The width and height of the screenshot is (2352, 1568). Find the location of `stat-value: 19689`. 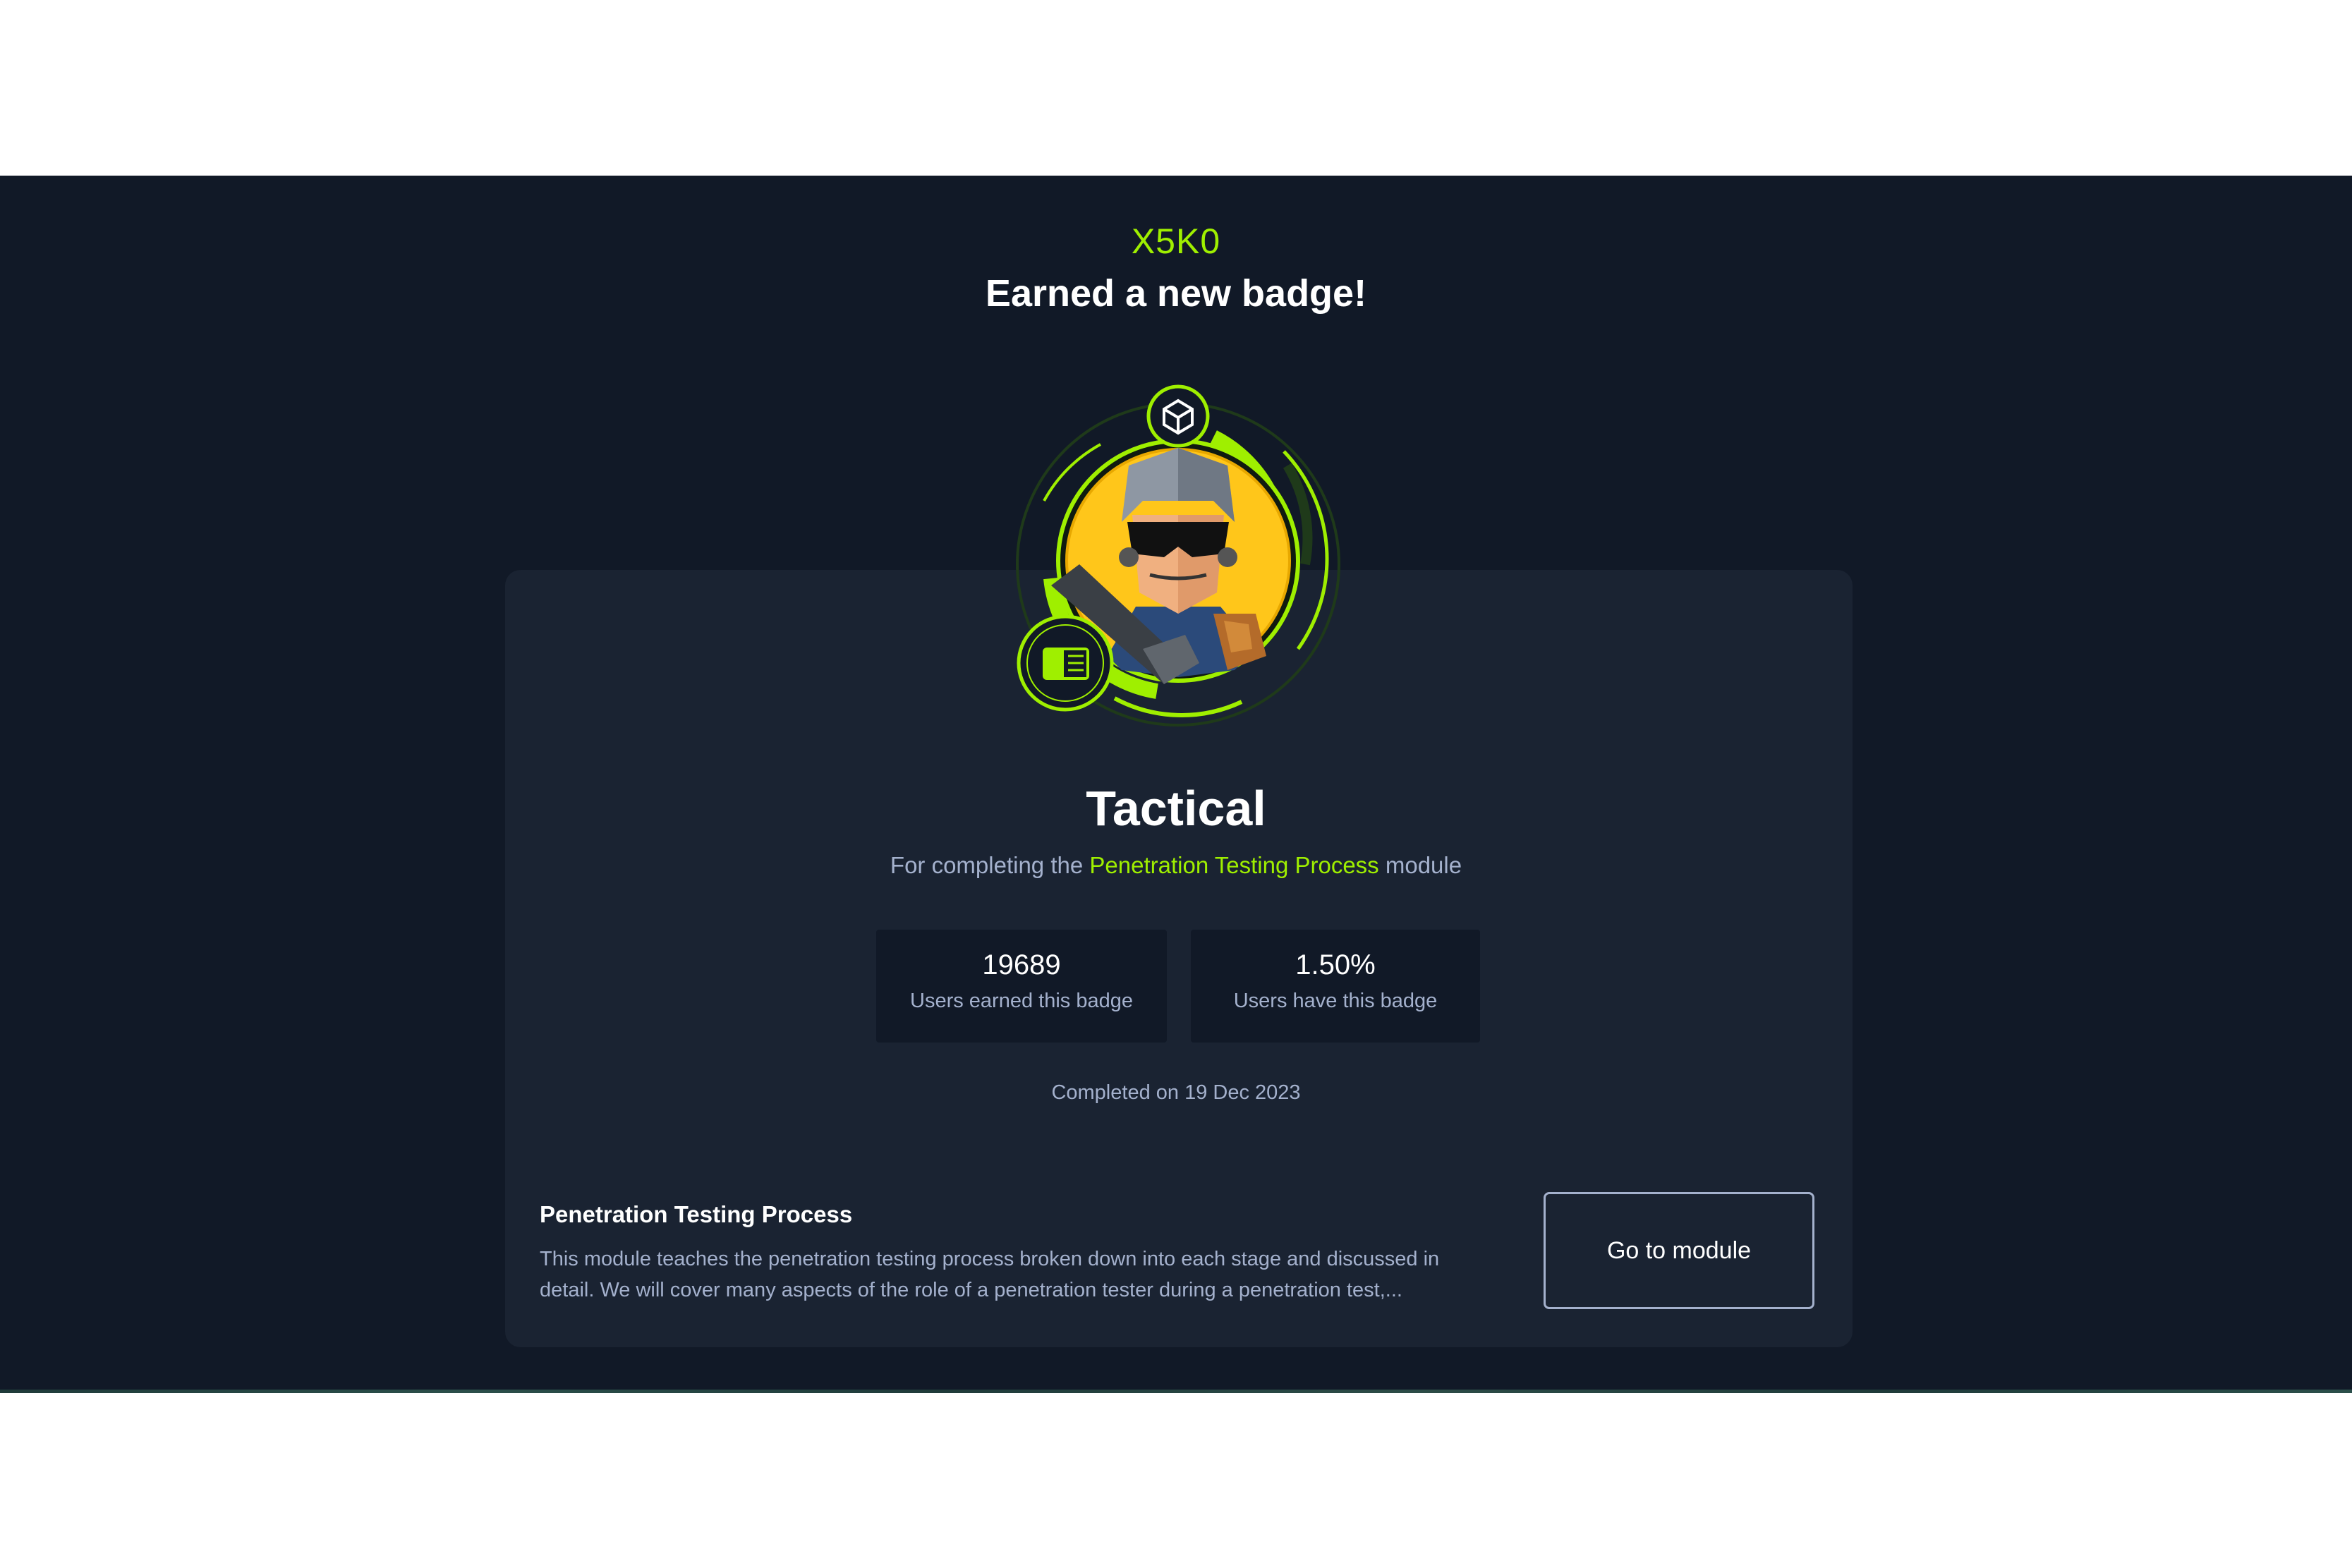

stat-value: 19689 is located at coordinates (1022, 964).